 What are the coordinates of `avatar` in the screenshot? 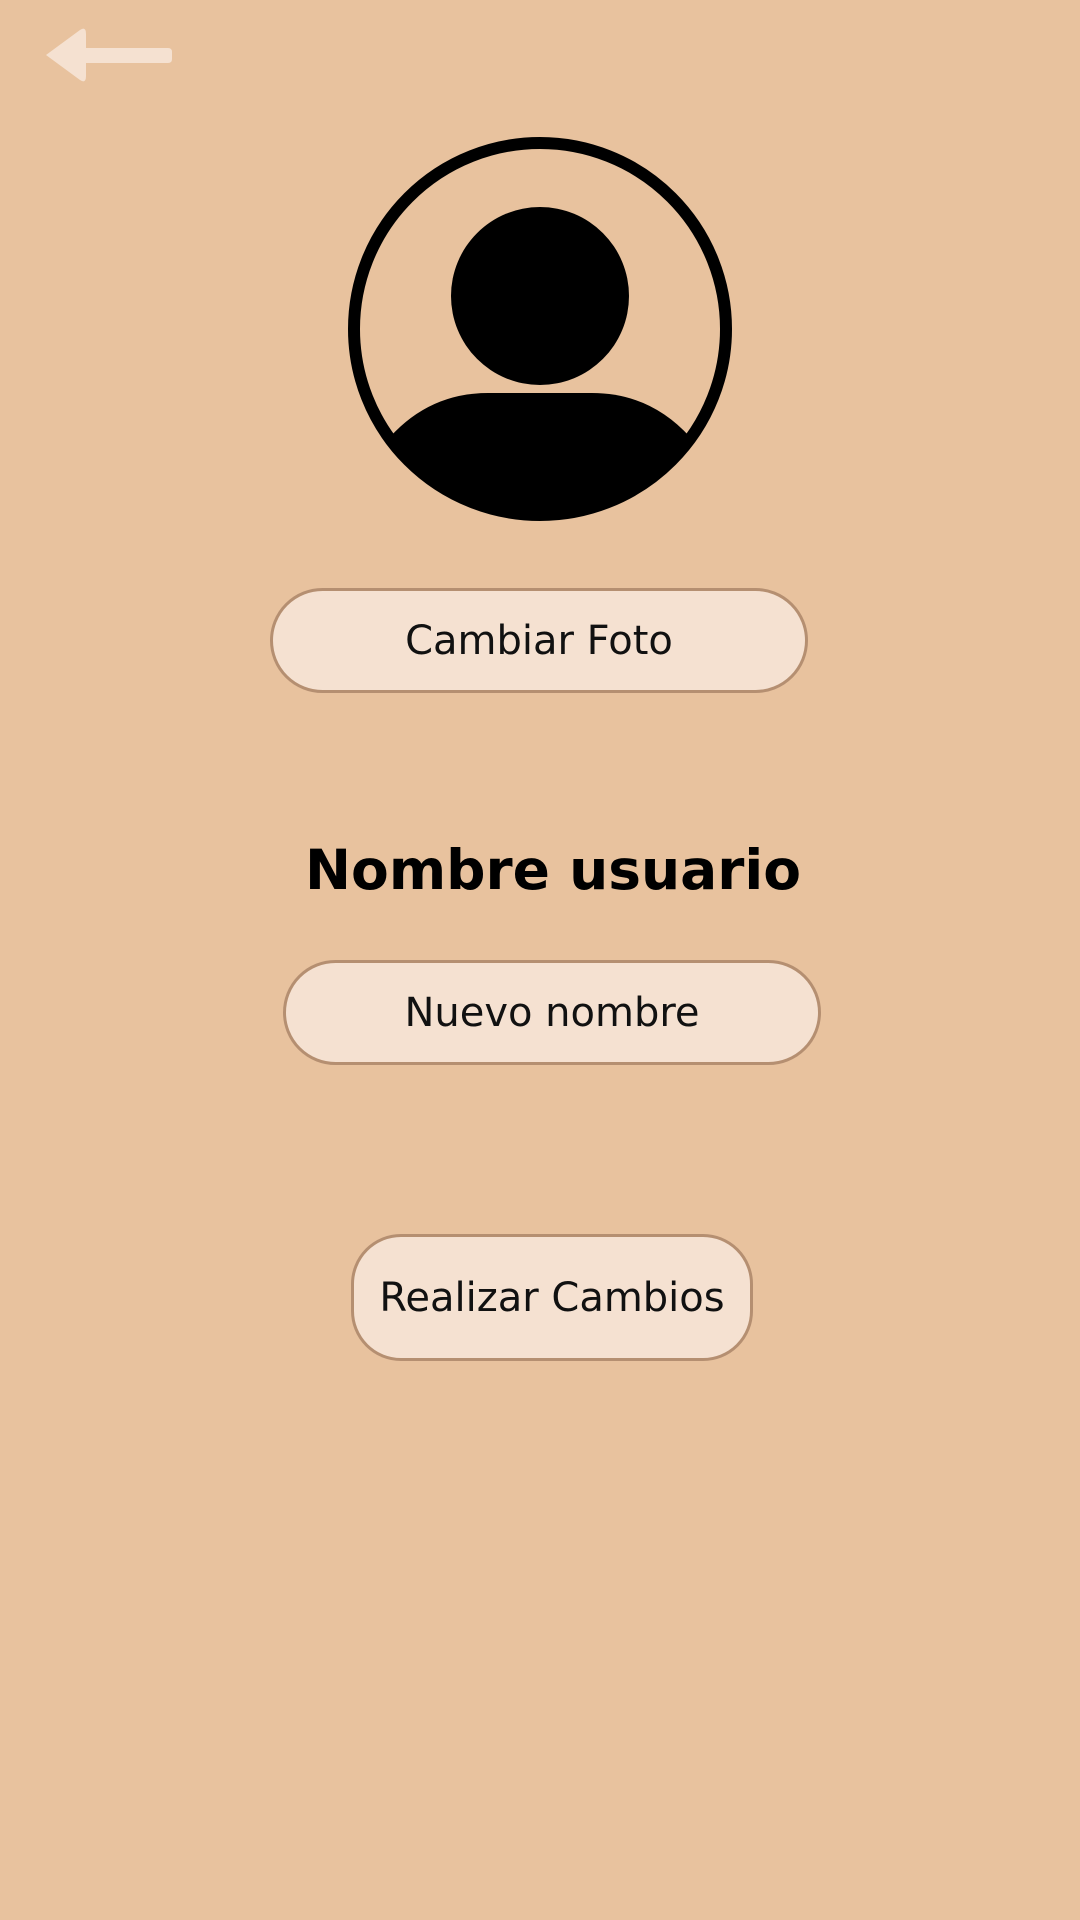 It's located at (540, 329).